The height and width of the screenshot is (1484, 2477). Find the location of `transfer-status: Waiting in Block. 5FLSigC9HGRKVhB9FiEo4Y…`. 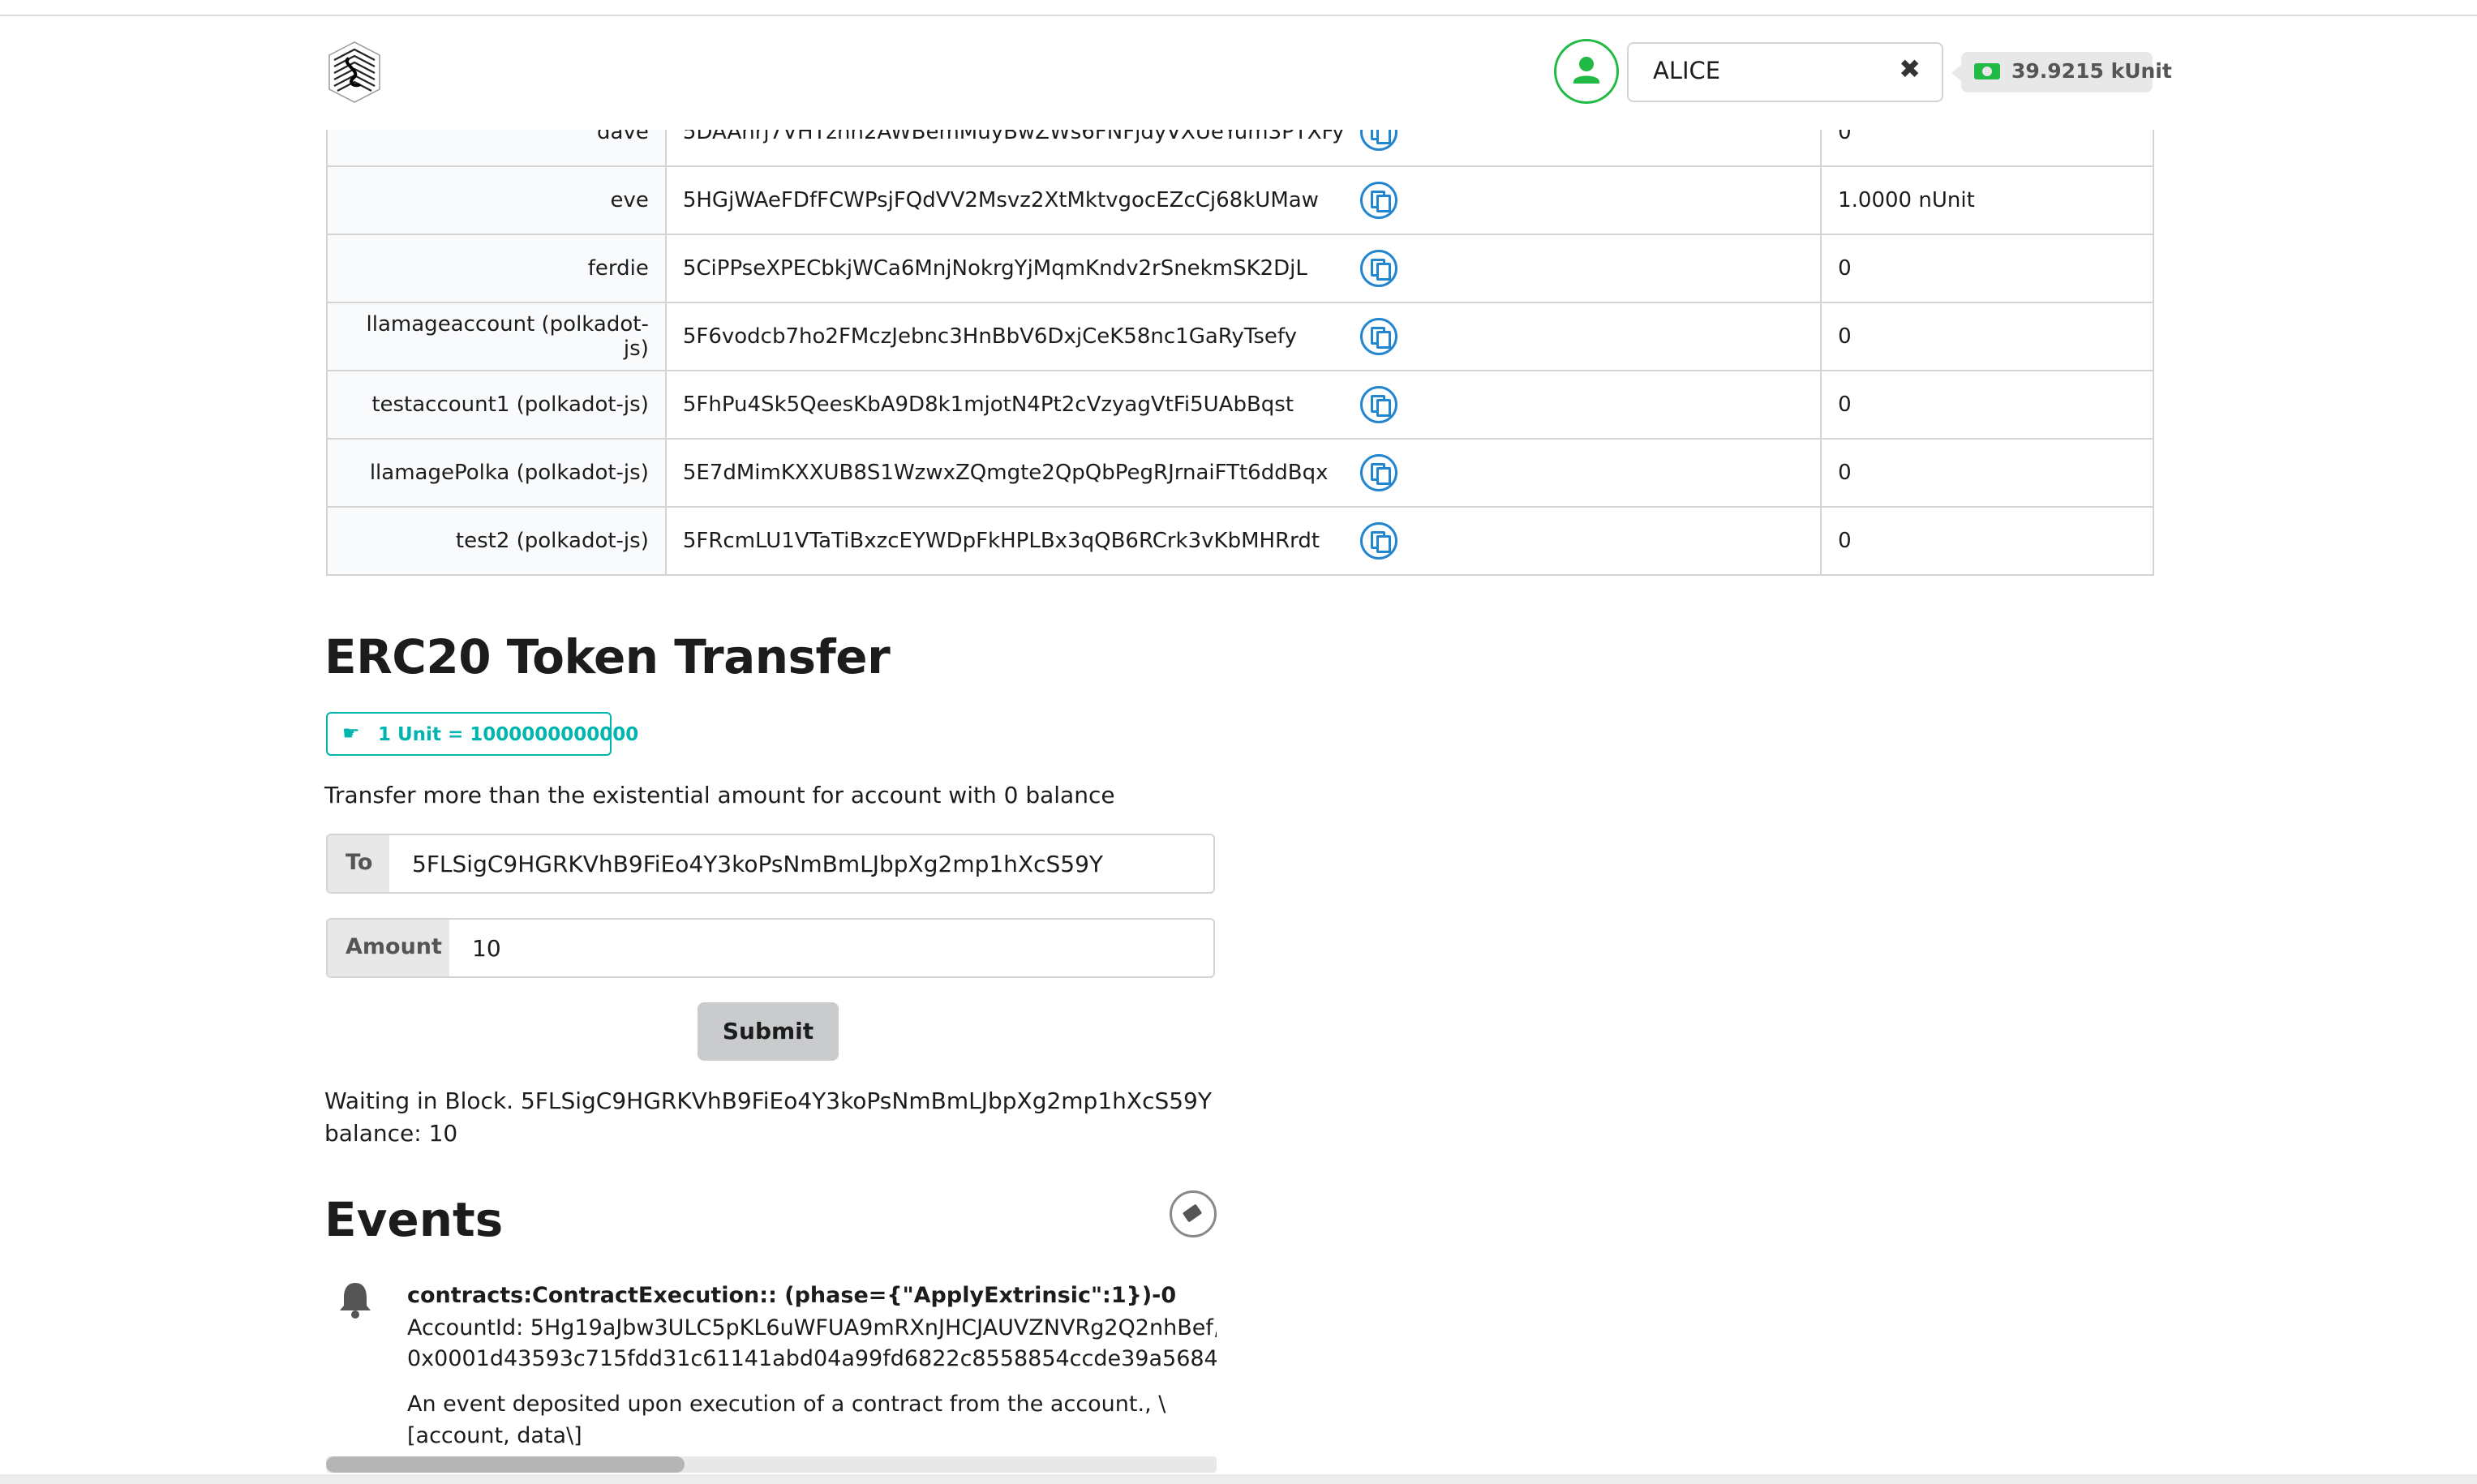

transfer-status: Waiting in Block. 5FLSigC9HGRKVhB9FiEo4Y… is located at coordinates (768, 1117).